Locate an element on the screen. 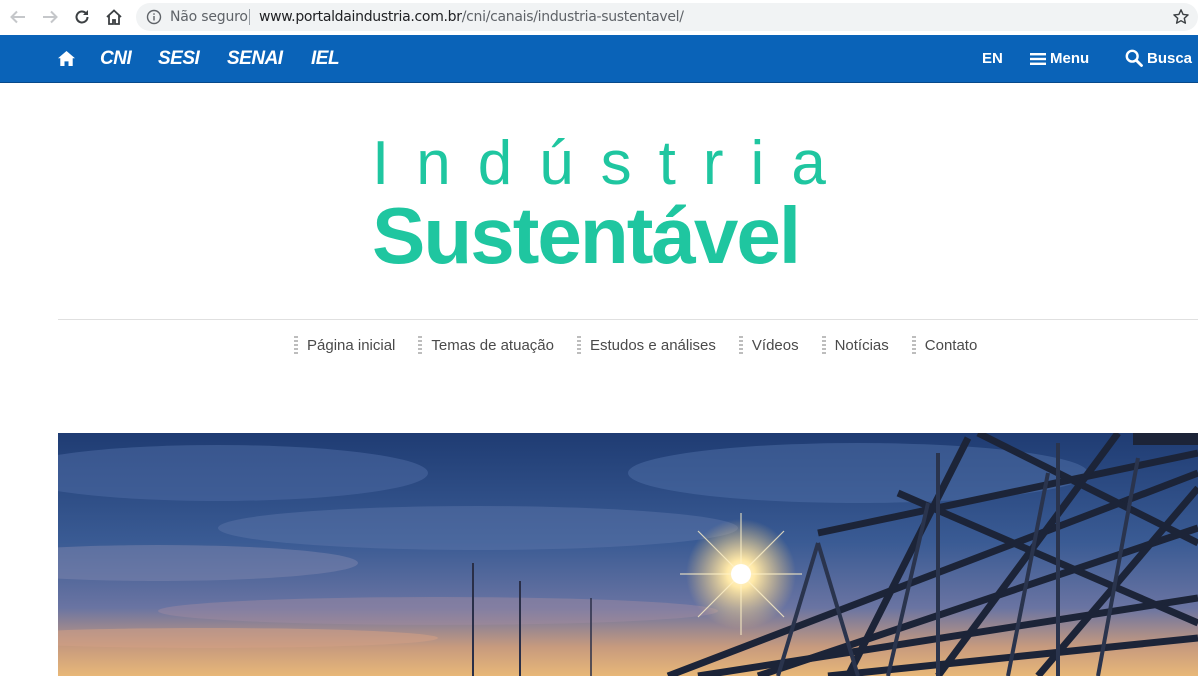 This screenshot has width=1198, height=680. subnav-item-contato: Contato is located at coordinates (944, 345).